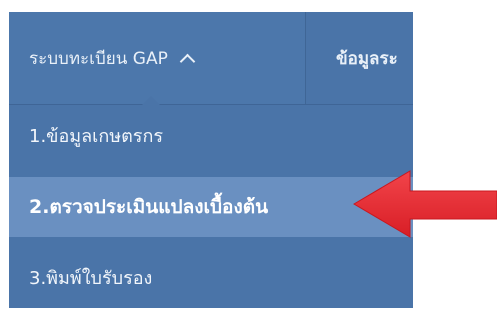  I want to click on menu-item-label: 2.ตรวจประเมินแปลงเบื้องต้น, so click(149, 207).